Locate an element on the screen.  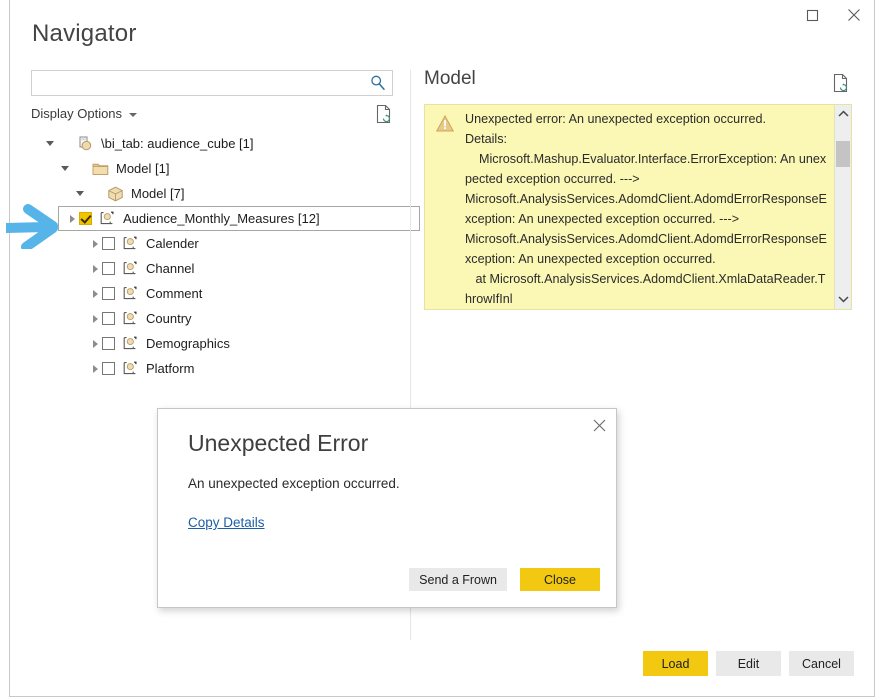
footer-actions: Load Edit Cancel is located at coordinates (748, 663).